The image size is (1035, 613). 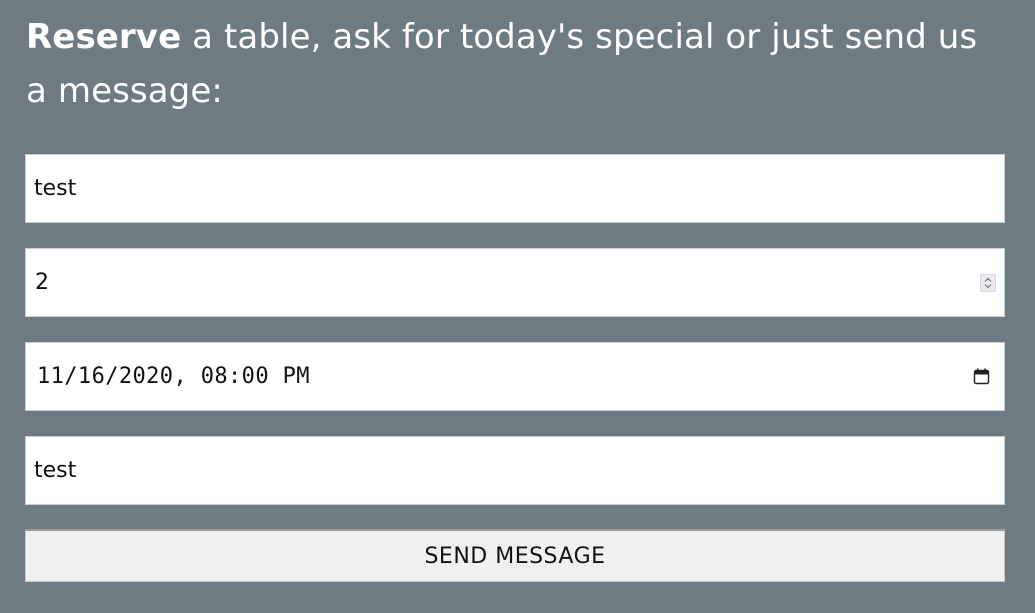 What do you see at coordinates (515, 470) in the screenshot?
I see `message-field: test` at bounding box center [515, 470].